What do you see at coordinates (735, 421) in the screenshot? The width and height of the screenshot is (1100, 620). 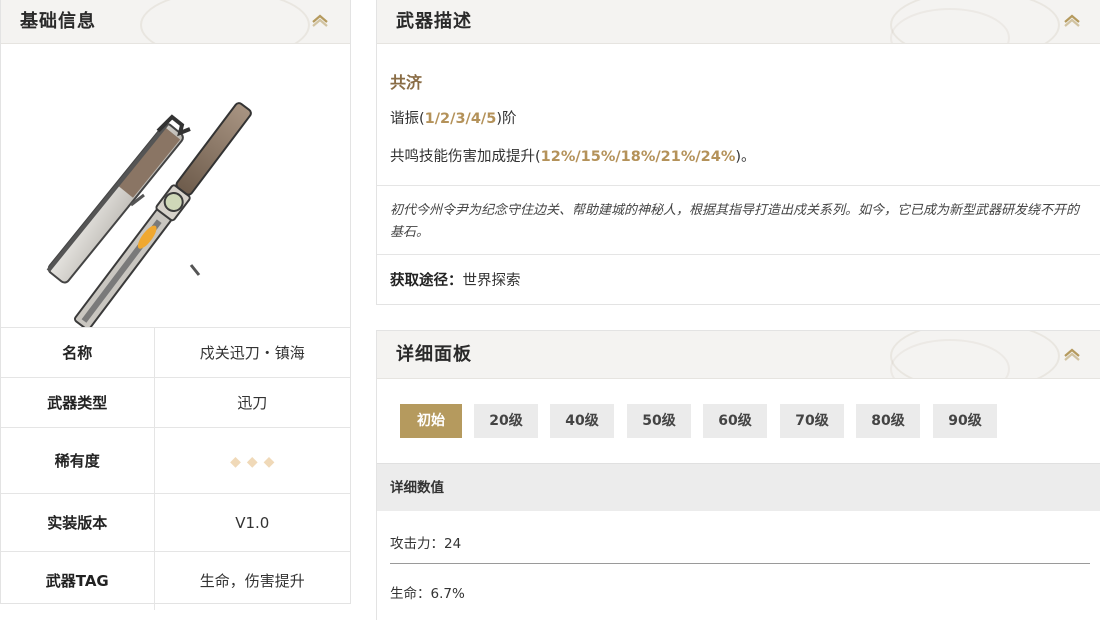 I see `tab-level-60: 60级` at bounding box center [735, 421].